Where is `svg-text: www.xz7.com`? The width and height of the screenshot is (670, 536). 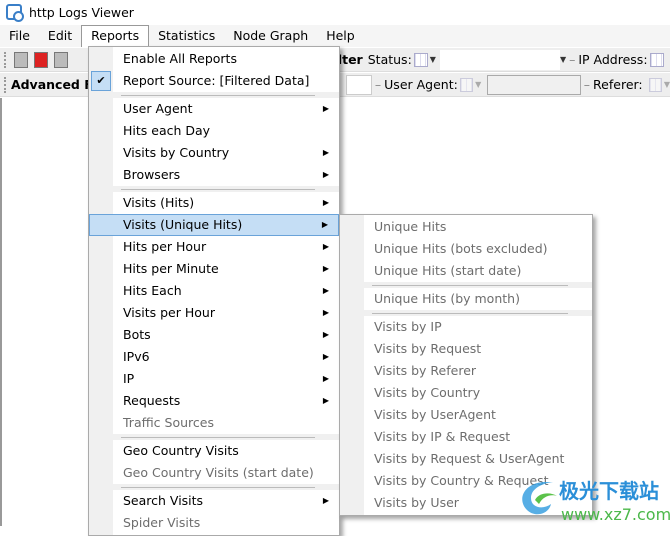
svg-text: www.xz7.com is located at coordinates (615, 514).